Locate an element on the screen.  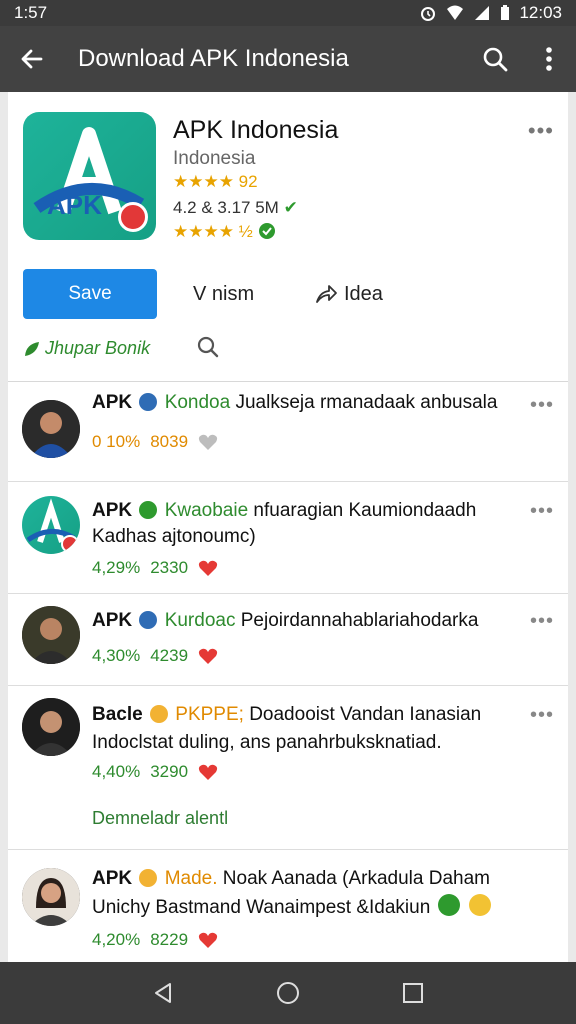
stat-count: 3290 is located at coordinates (169, 771).